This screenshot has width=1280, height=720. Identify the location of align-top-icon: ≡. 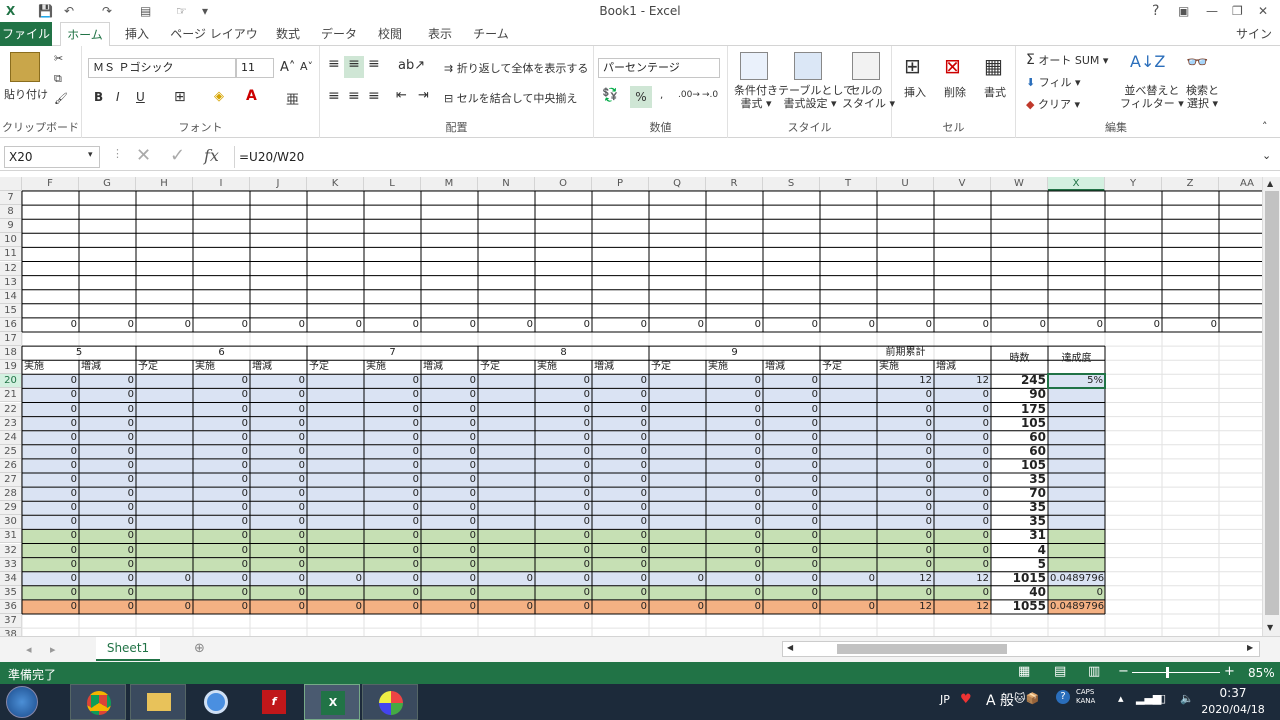
(334, 64).